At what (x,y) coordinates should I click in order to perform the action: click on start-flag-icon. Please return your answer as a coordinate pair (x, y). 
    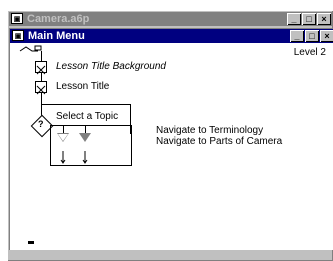
    Looking at the image, I should click on (30, 52).